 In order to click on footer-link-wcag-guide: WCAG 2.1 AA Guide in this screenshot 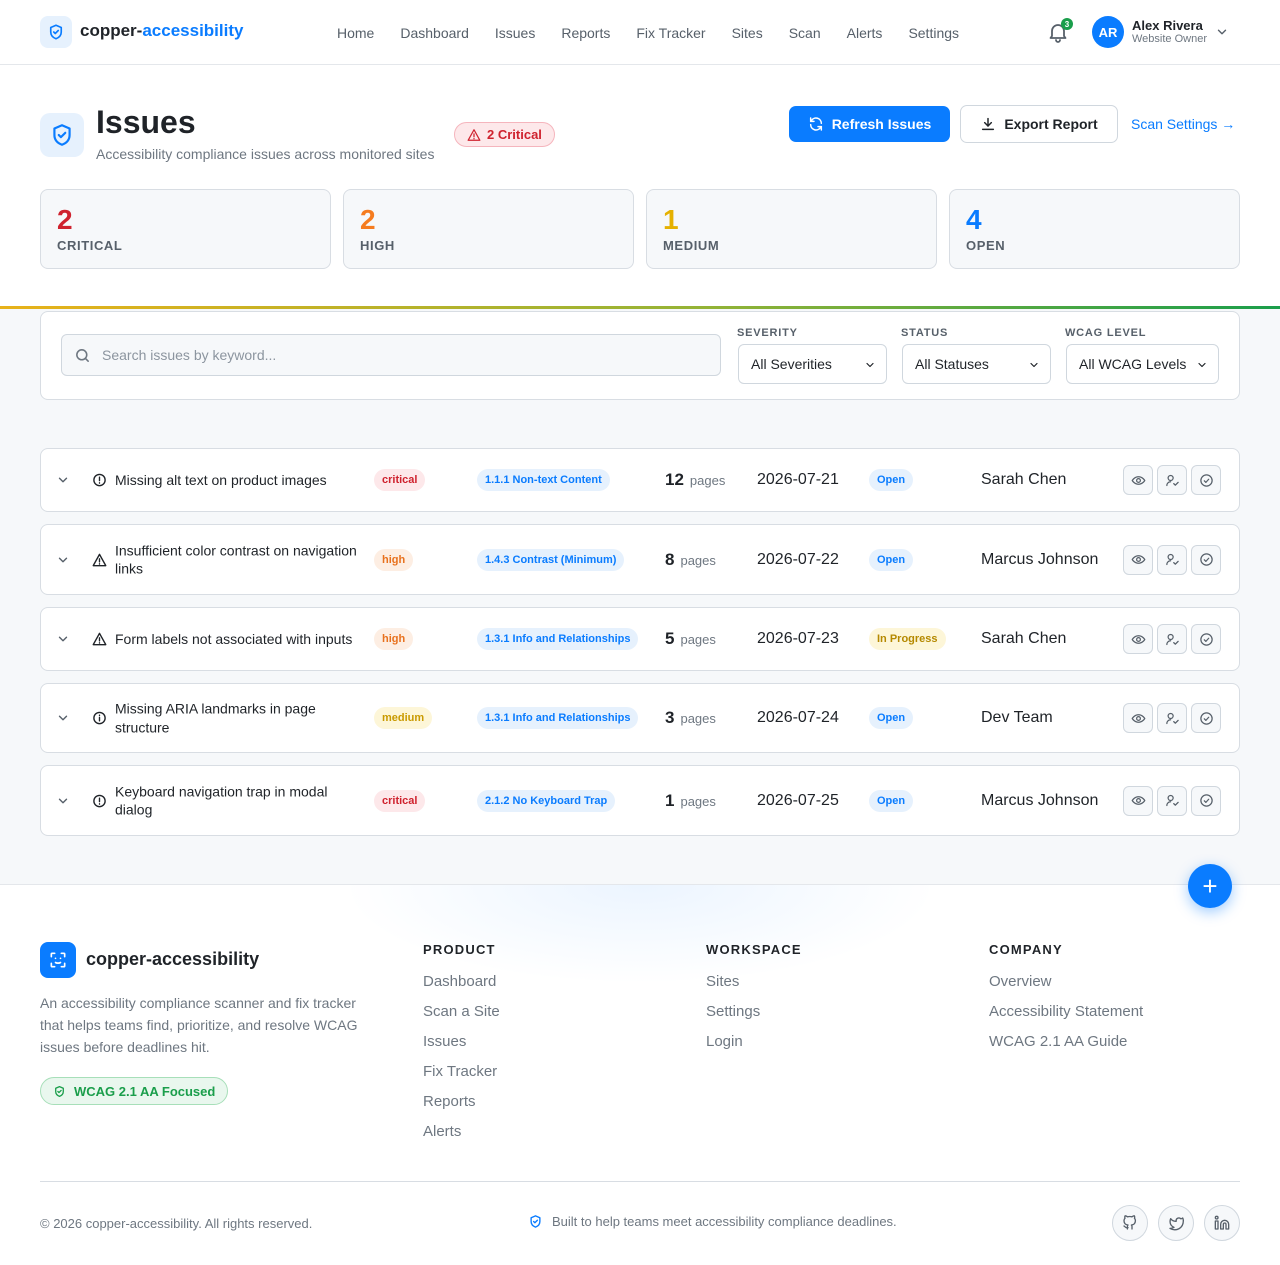, I will do `click(1066, 1048)`.